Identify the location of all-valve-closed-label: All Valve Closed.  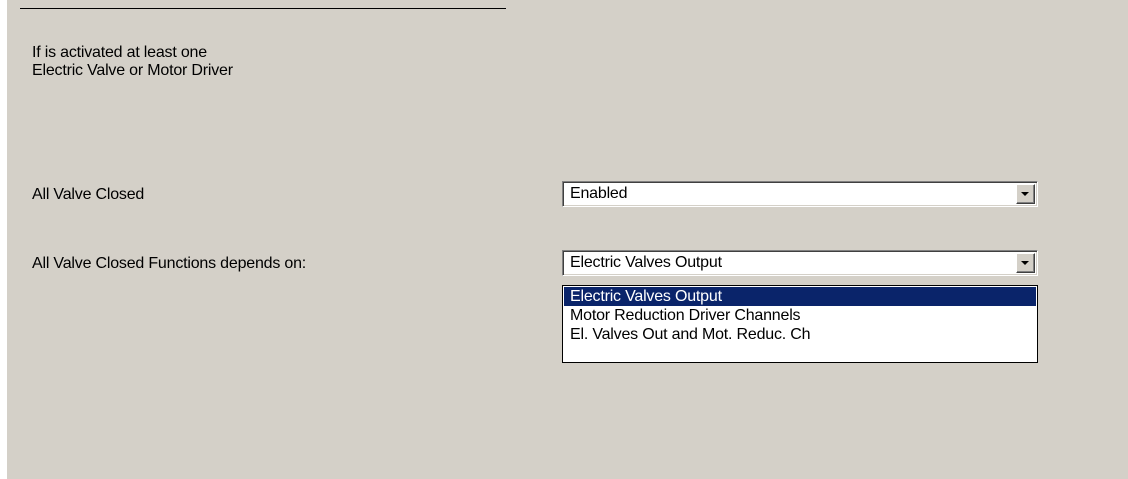
(88, 194).